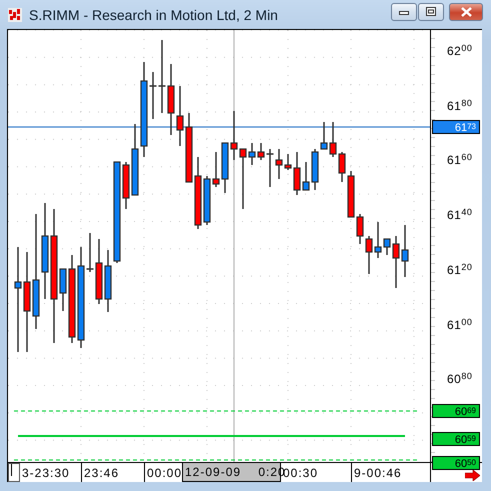 The width and height of the screenshot is (491, 491). I want to click on close-icon, so click(466, 11).